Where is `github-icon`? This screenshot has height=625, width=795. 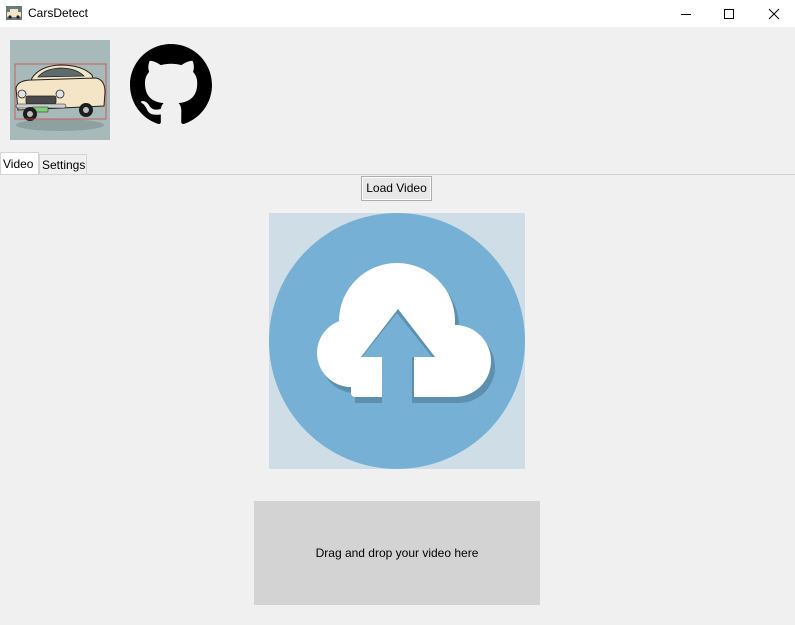
github-icon is located at coordinates (171, 85).